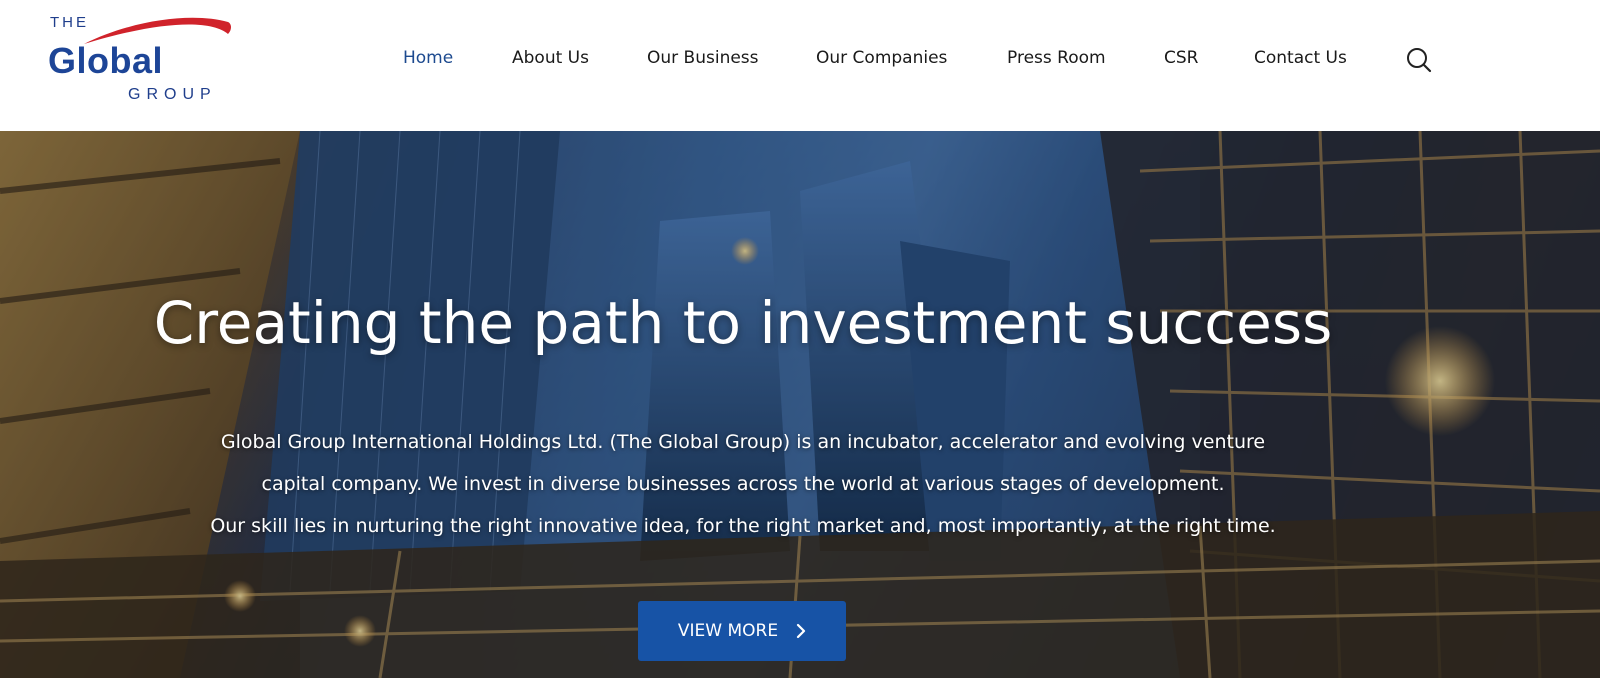 This screenshot has width=1600, height=678. What do you see at coordinates (743, 323) in the screenshot?
I see `hero-title: Creating the path to investment success` at bounding box center [743, 323].